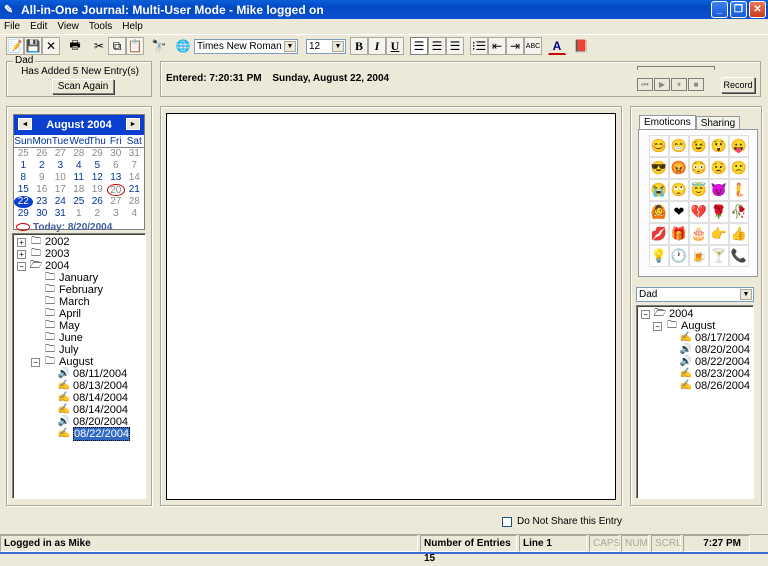 Image resolution: width=768 pixels, height=566 pixels. What do you see at coordinates (645, 84) in the screenshot?
I see `rewind-icon: ⏮` at bounding box center [645, 84].